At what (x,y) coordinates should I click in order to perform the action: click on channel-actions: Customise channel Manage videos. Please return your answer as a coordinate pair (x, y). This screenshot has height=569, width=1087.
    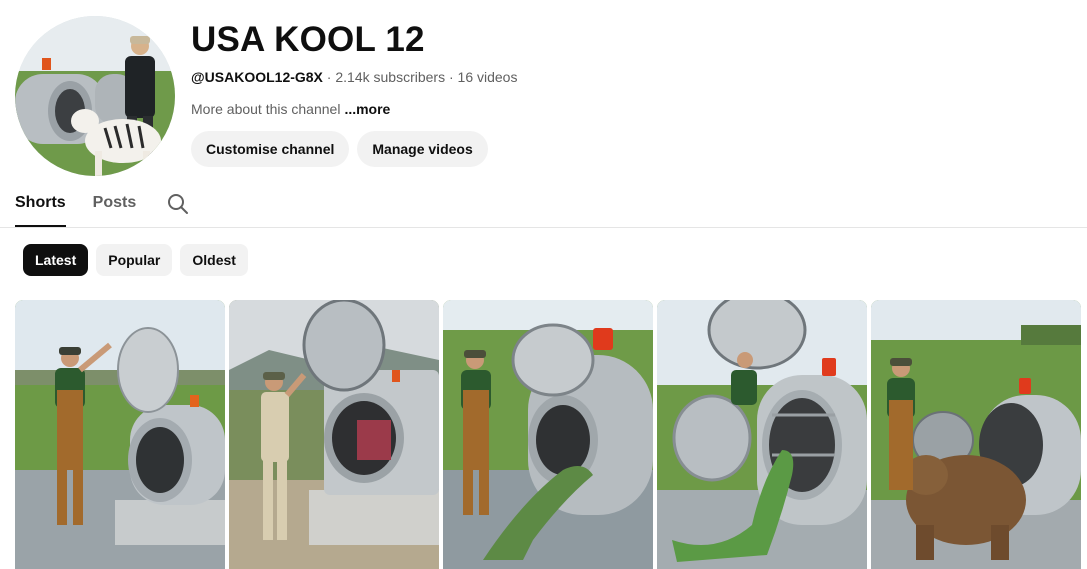
    Looking at the image, I should click on (354, 149).